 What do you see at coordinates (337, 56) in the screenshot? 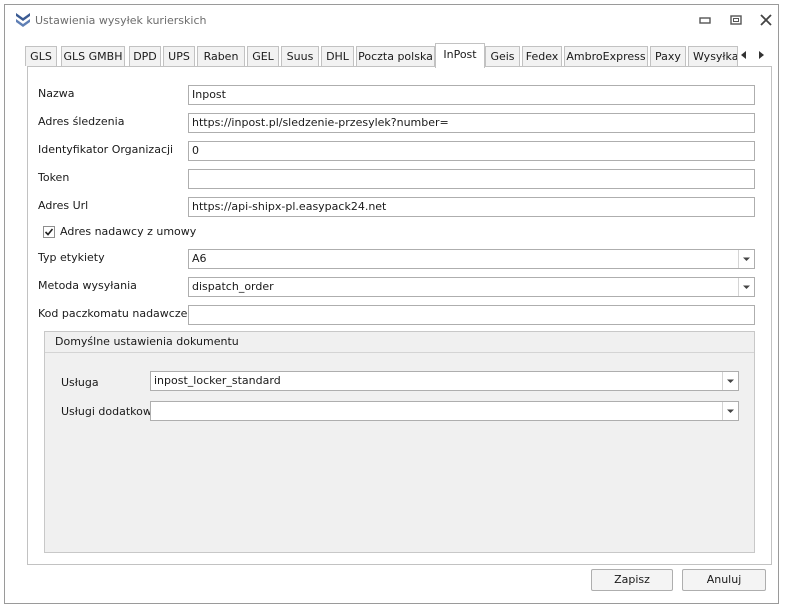
I see `tab-dhl: DHL` at bounding box center [337, 56].